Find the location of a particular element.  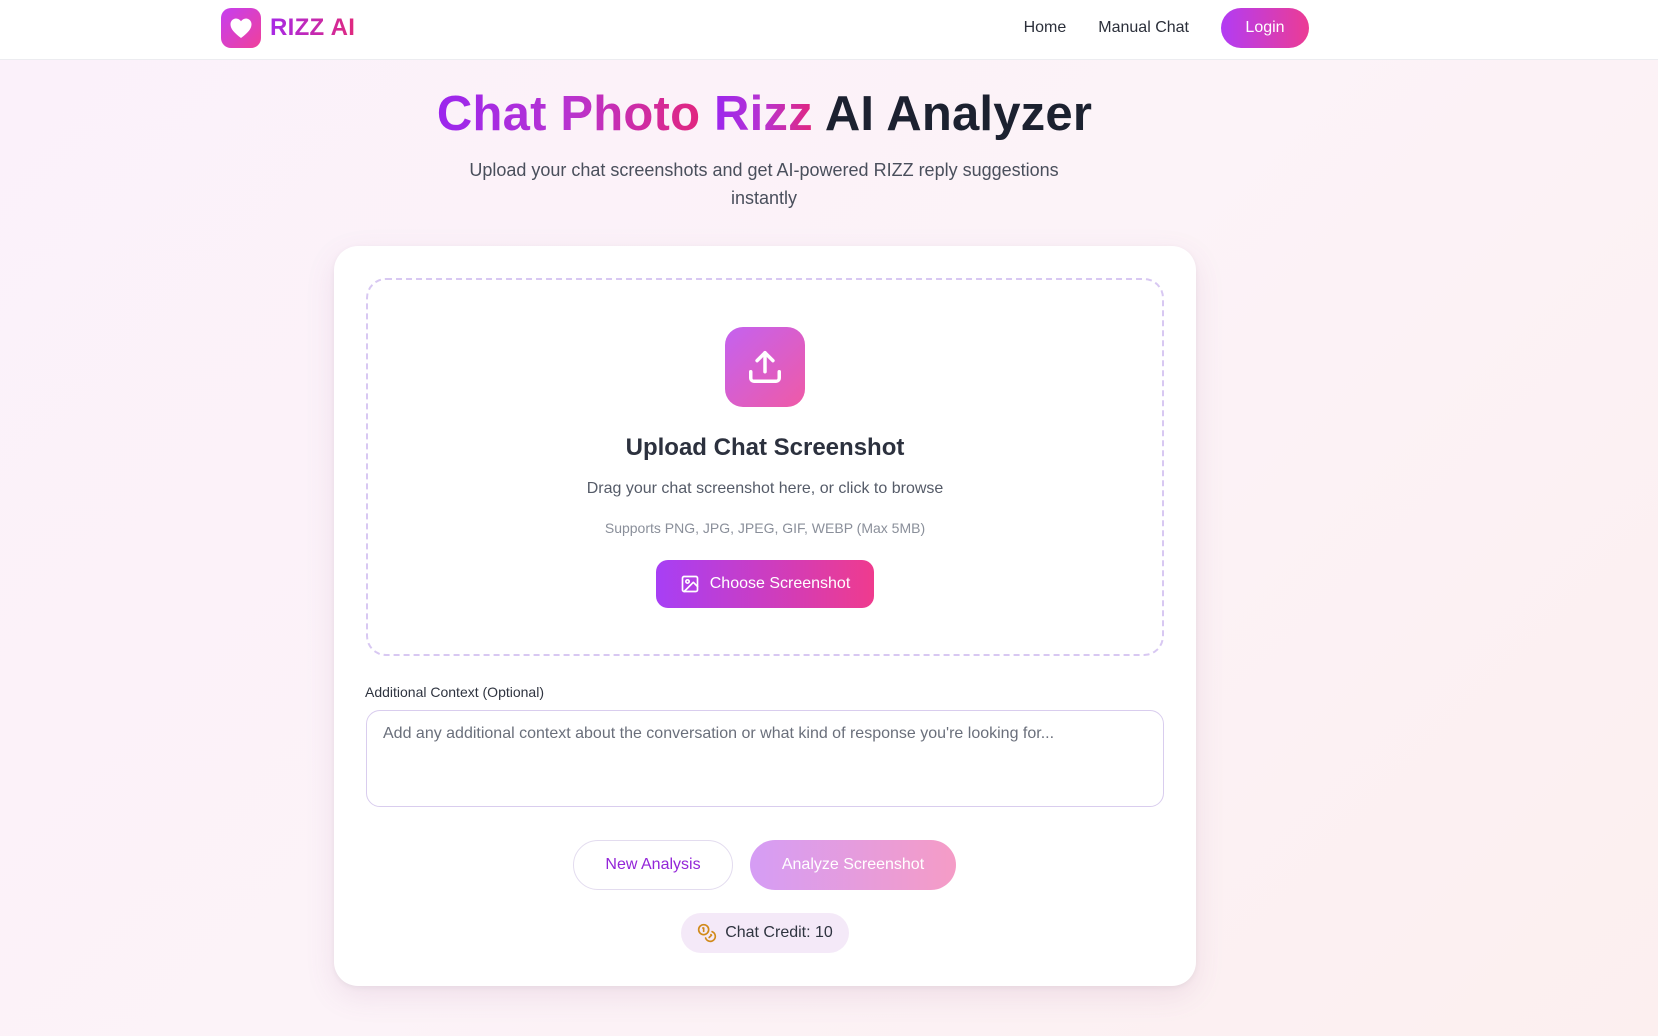

choose-screenshot-label: Choose Screenshot is located at coordinates (780, 583).